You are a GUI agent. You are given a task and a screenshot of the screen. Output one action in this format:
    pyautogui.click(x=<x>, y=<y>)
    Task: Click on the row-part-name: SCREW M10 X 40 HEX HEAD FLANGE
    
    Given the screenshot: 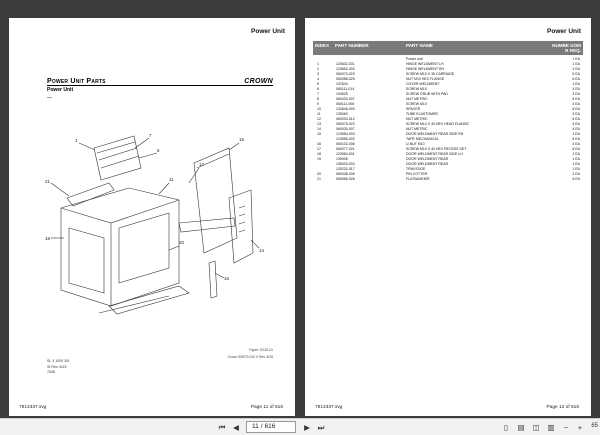 What is the action you would take?
    pyautogui.click(x=437, y=124)
    